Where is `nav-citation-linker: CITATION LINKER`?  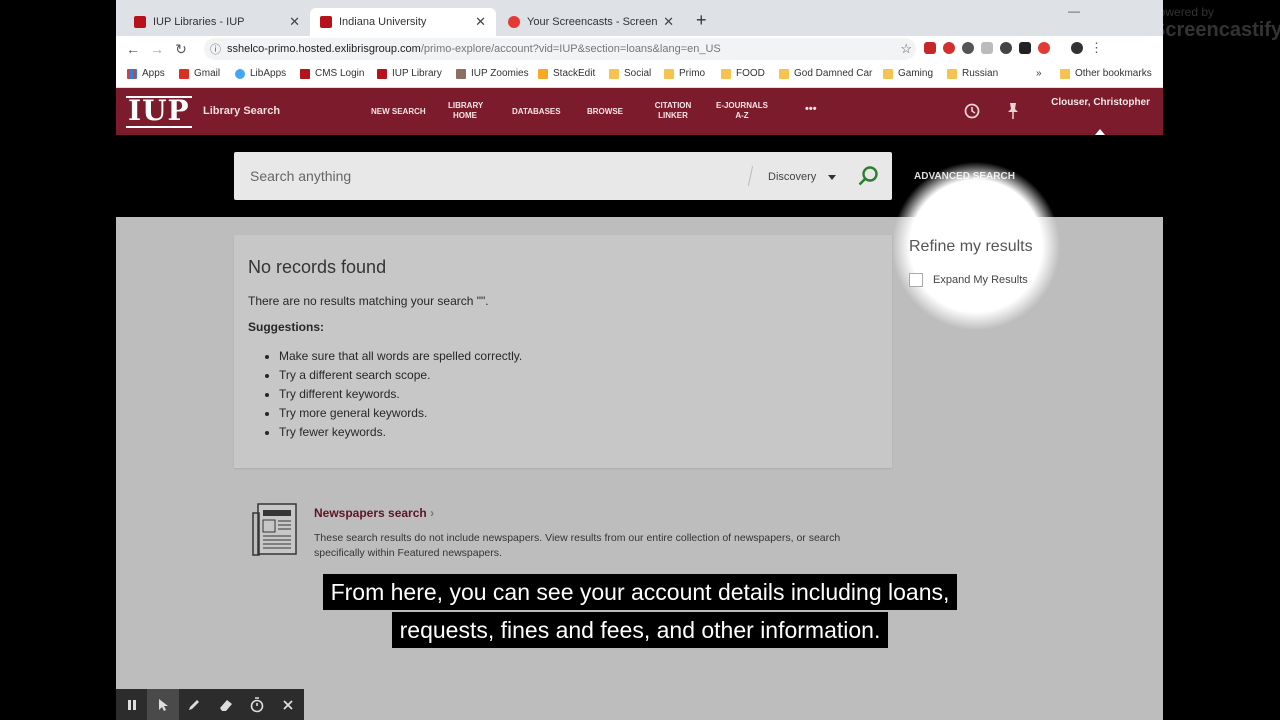
nav-citation-linker: CITATION LINKER is located at coordinates (673, 111).